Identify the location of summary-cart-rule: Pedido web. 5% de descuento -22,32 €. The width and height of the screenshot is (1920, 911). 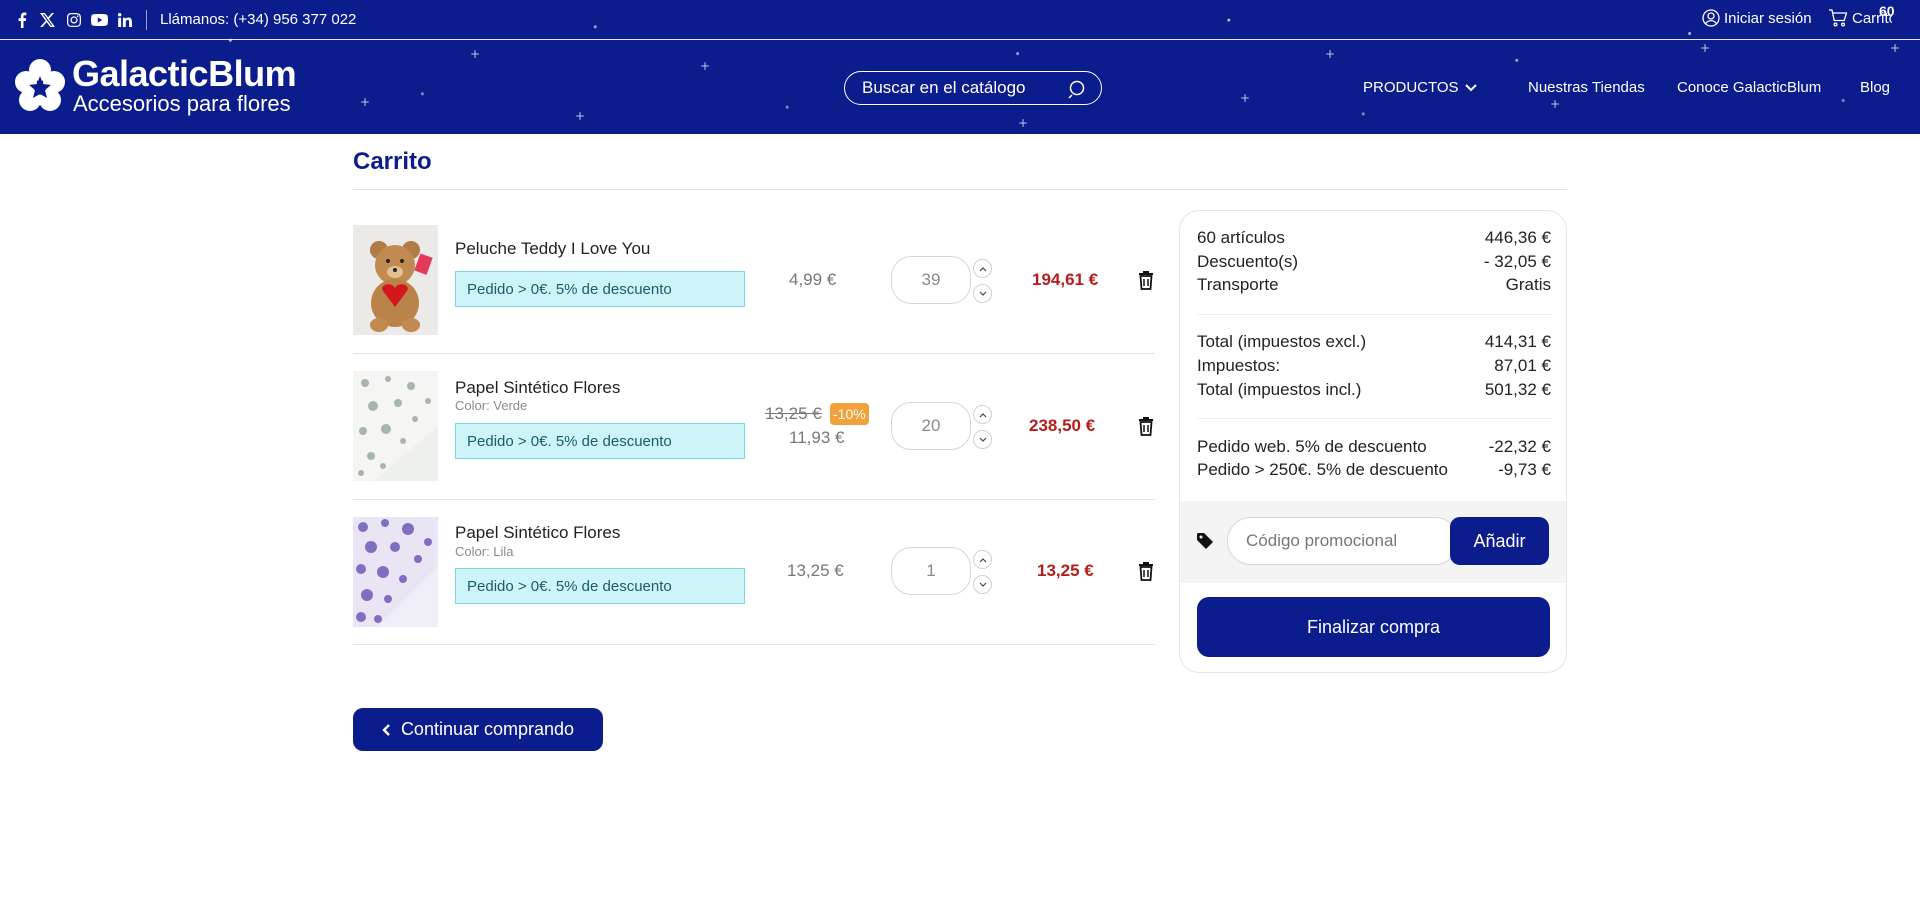
(1374, 447).